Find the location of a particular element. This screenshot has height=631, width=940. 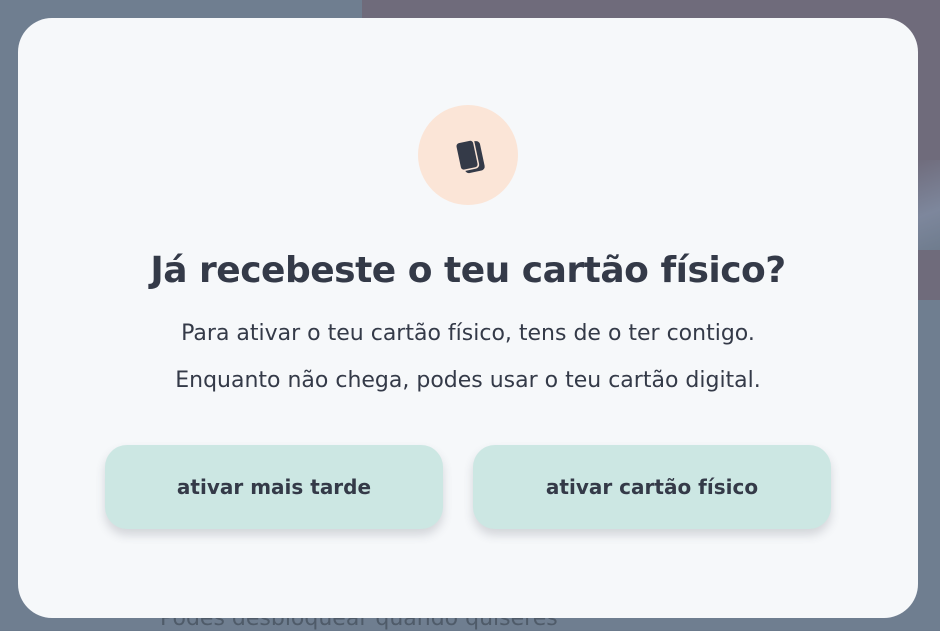

cards-icon is located at coordinates (469, 156).